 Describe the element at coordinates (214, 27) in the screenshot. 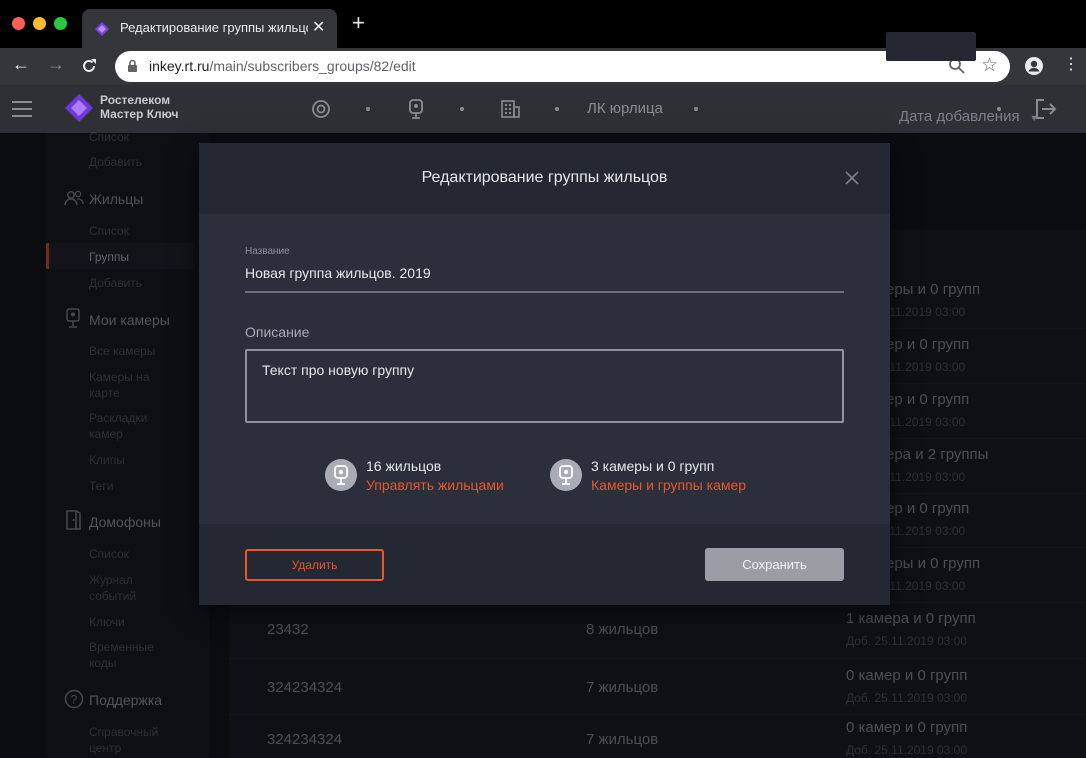

I see `tab-title: Редактирование группы жильцов` at that location.